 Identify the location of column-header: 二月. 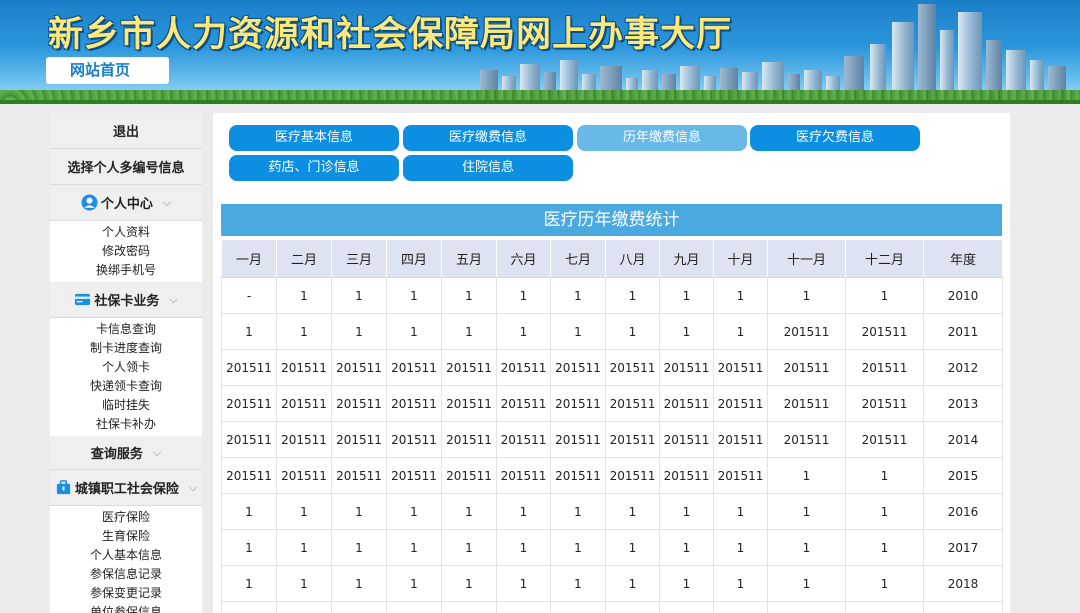
(304, 258).